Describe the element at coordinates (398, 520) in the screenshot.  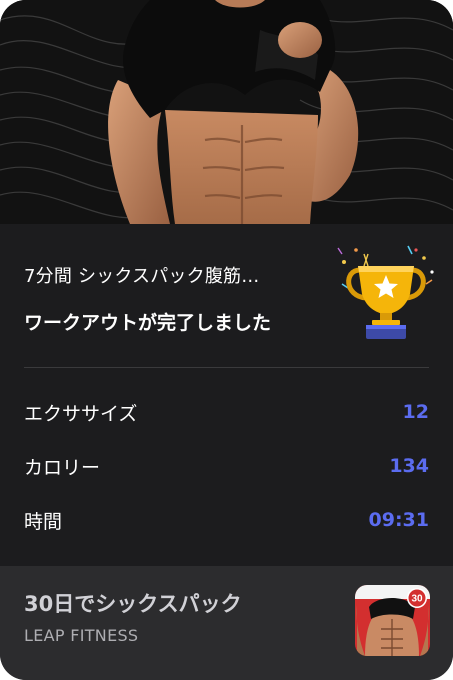
I see `stat-value-duration: 09:31` at that location.